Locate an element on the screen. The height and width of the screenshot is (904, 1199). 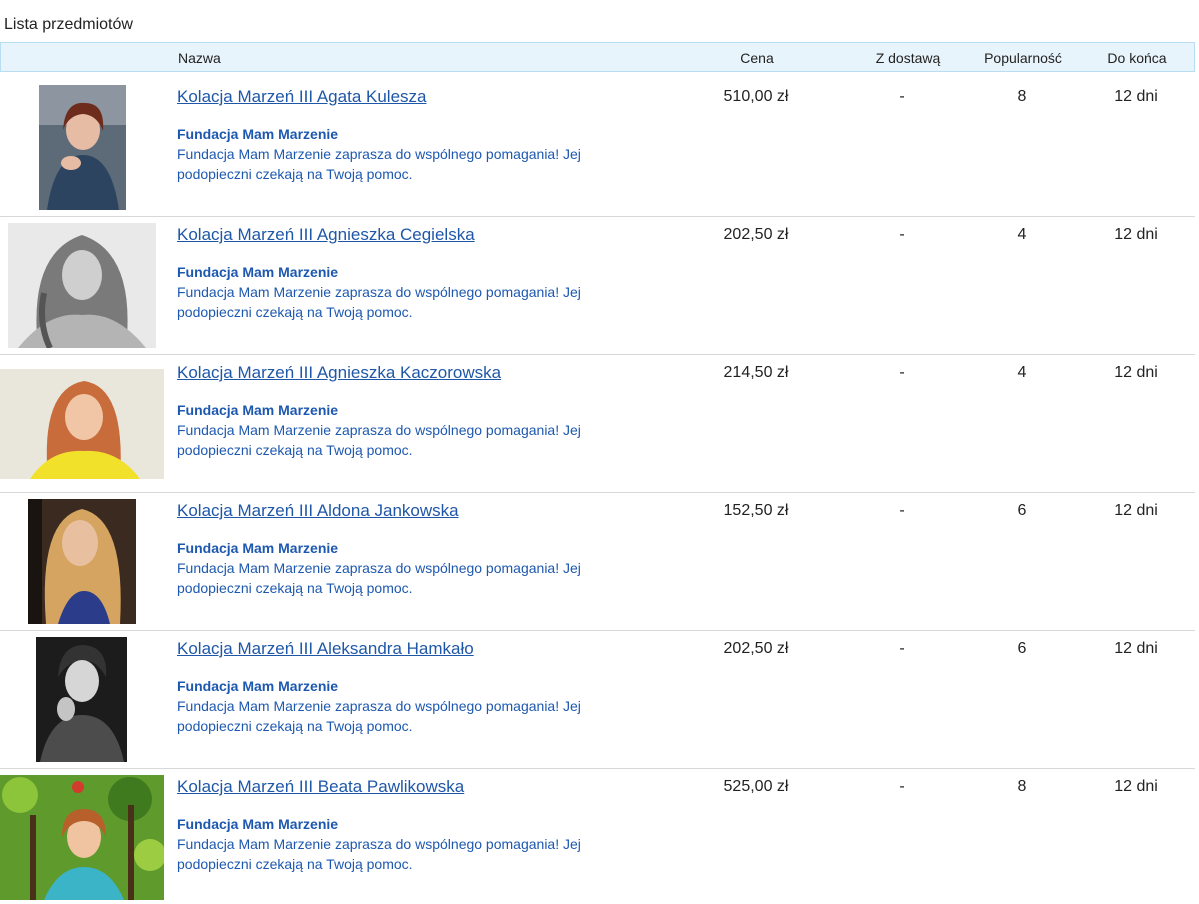
item-title-link: Kolacja Marzeń III Agata Kulesza is located at coordinates (301, 97).